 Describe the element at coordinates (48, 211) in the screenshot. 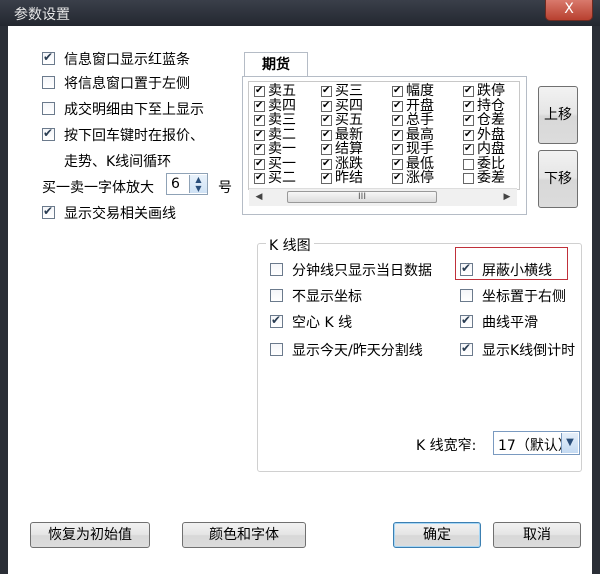

I see `checkbox-trade-lines` at that location.